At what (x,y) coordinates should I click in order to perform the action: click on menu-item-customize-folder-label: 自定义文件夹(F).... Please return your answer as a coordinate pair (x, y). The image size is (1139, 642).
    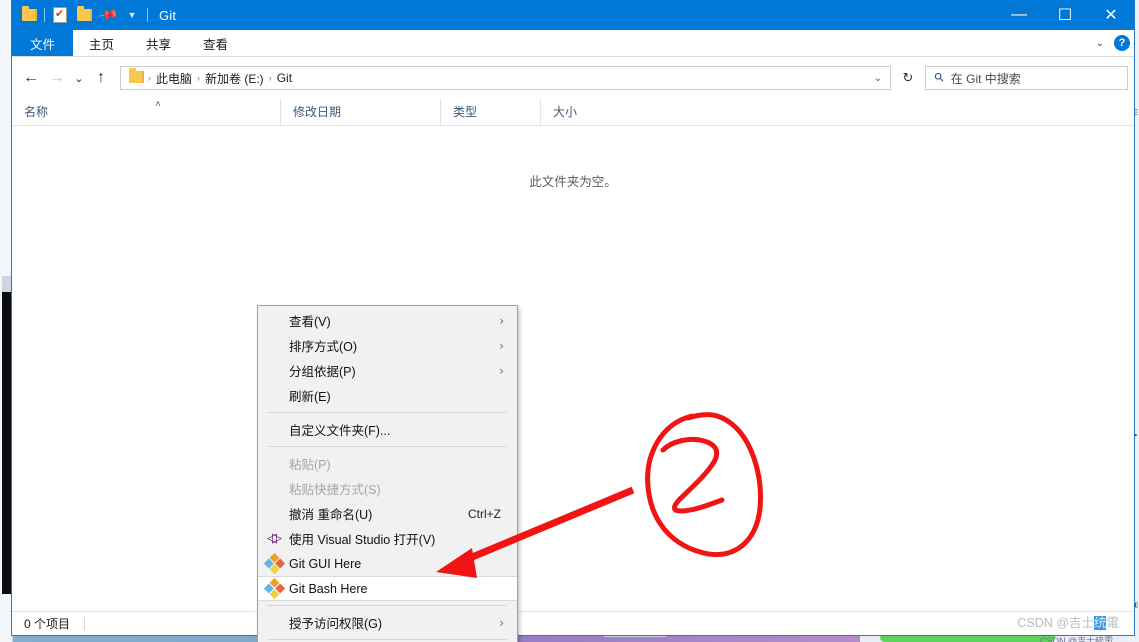
    Looking at the image, I should click on (340, 431).